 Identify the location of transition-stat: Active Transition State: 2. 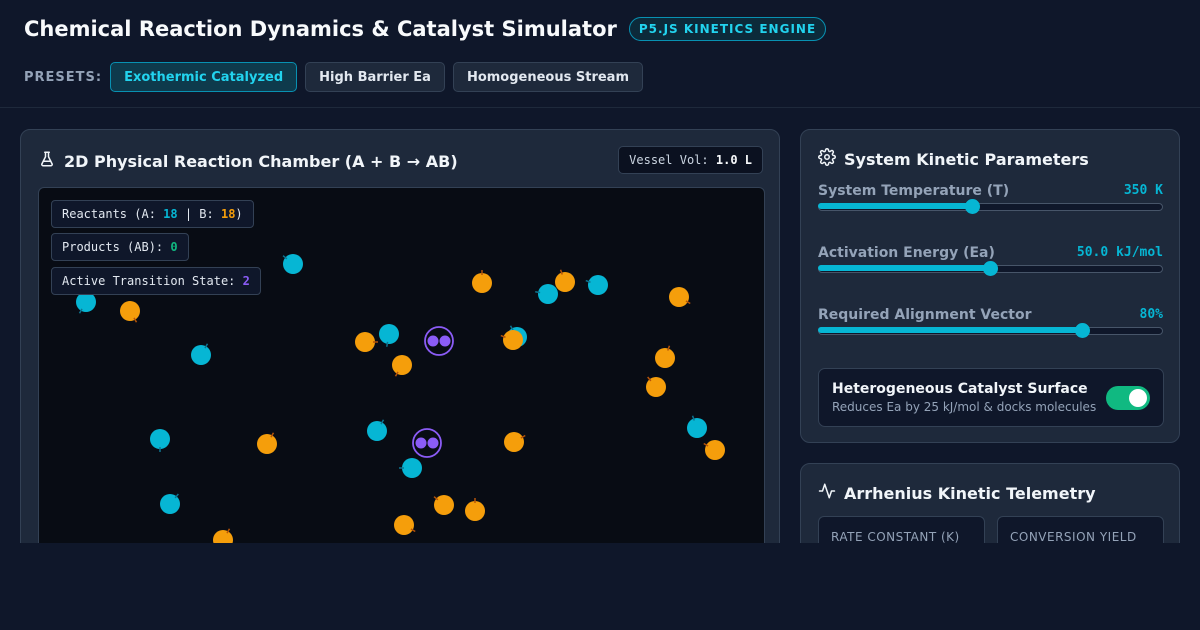
(156, 281).